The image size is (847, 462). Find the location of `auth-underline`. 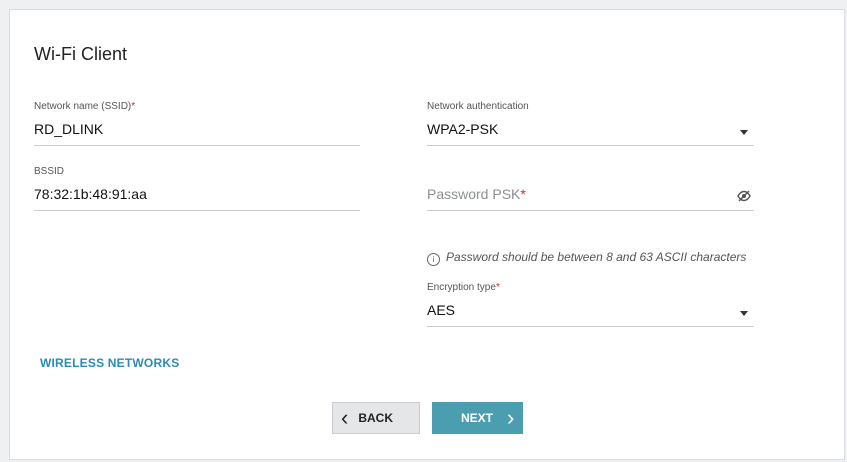

auth-underline is located at coordinates (590, 145).